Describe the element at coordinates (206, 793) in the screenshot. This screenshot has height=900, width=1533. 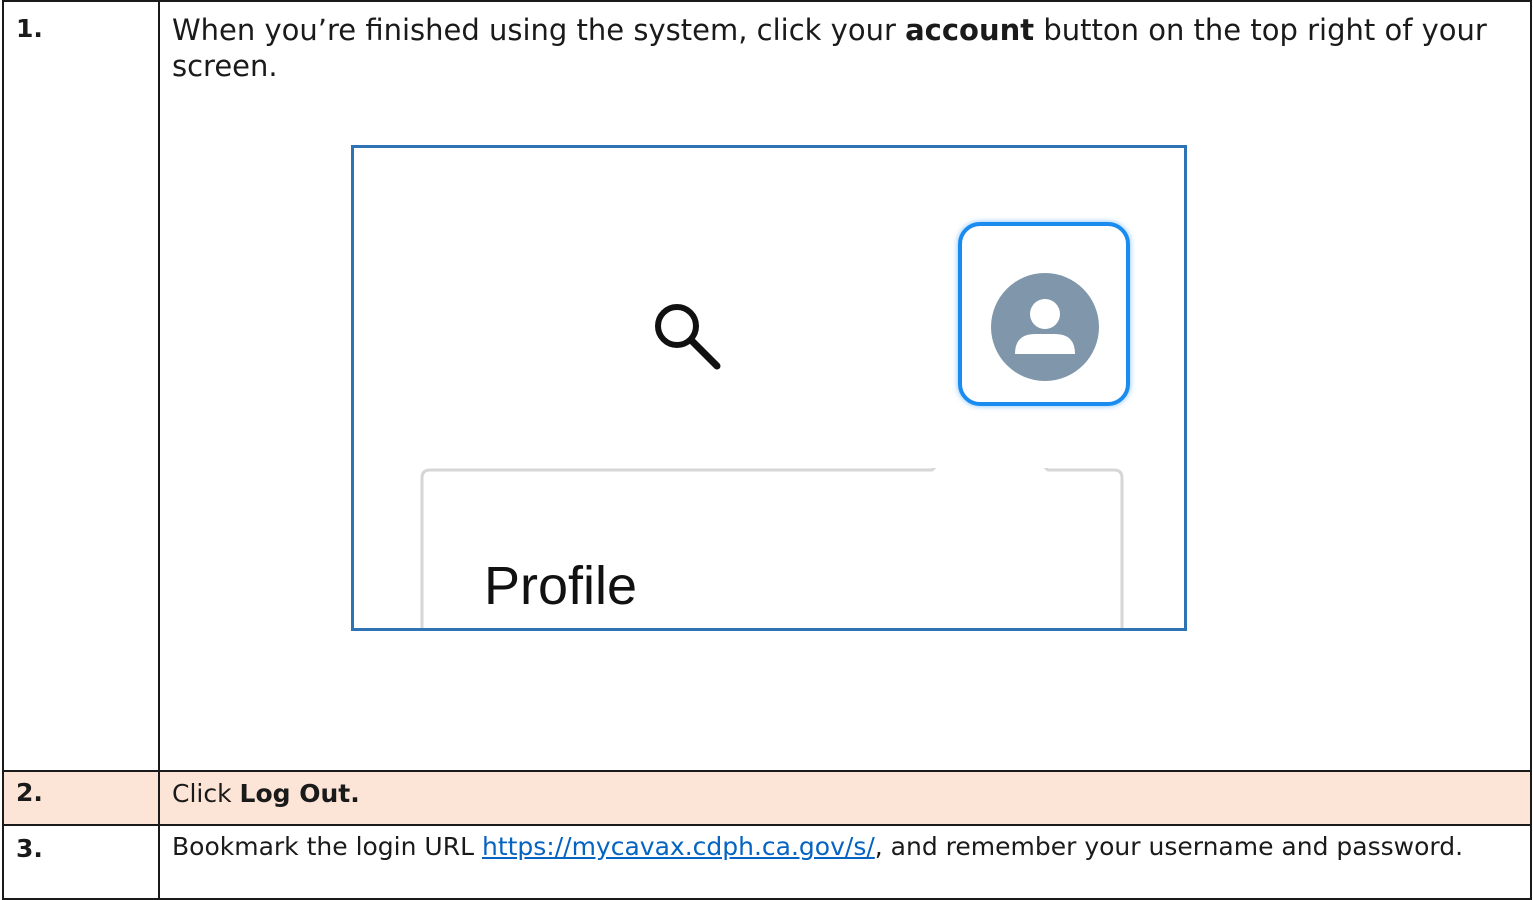
I see `step-text: Click` at that location.